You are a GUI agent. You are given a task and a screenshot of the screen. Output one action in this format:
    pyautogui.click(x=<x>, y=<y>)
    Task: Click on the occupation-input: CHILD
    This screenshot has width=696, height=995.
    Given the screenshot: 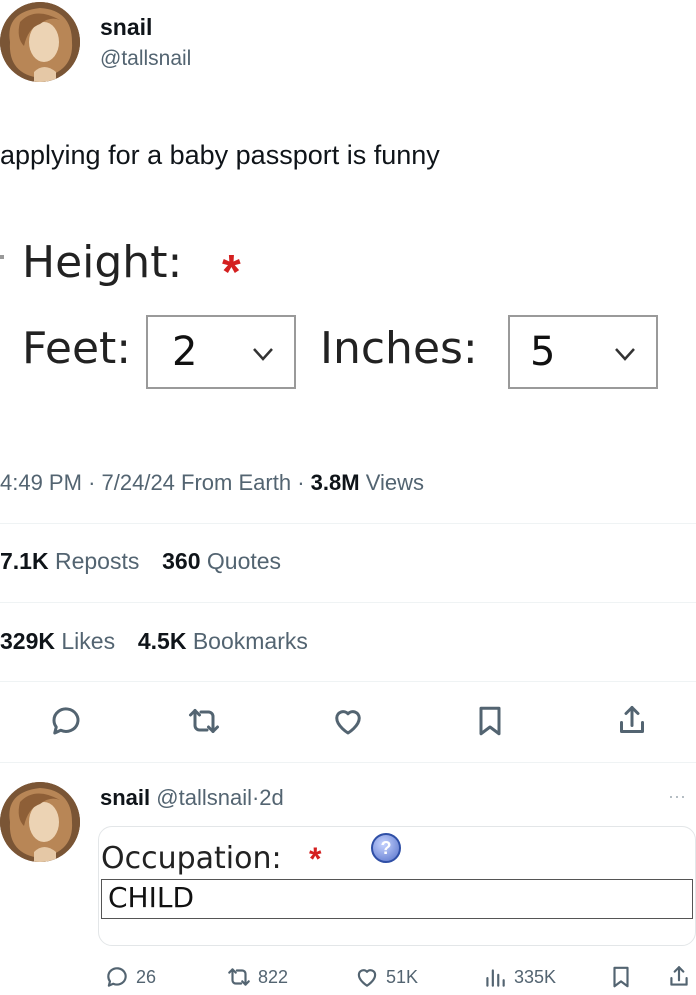 What is the action you would take?
    pyautogui.click(x=397, y=899)
    